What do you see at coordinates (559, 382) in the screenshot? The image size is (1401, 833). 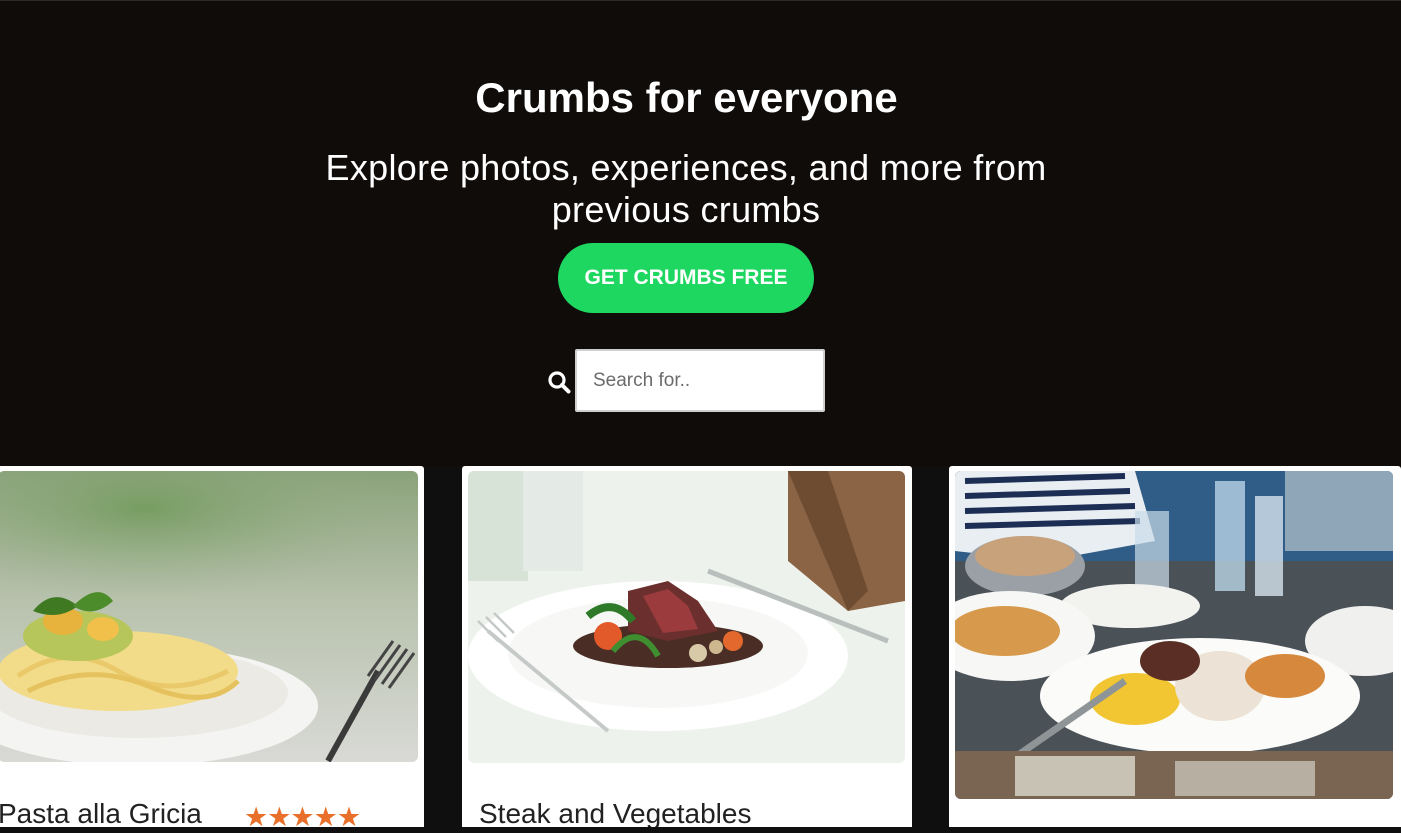 I see `search-icon` at bounding box center [559, 382].